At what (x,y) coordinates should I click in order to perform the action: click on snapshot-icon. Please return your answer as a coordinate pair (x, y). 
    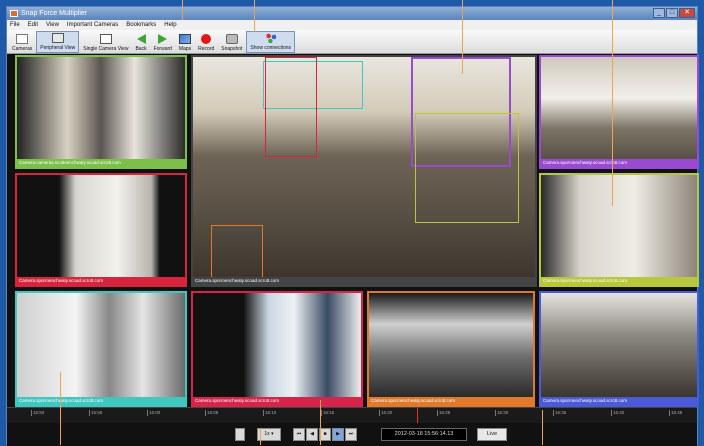
    Looking at the image, I should click on (231, 39).